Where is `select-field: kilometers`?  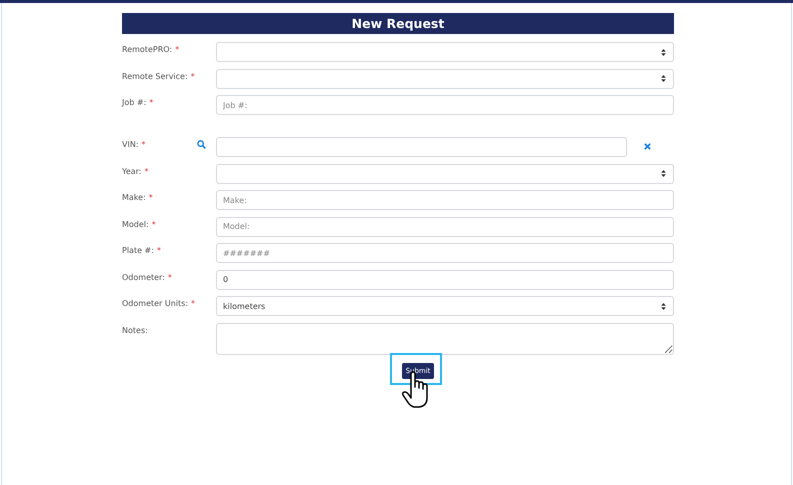
select-field: kilometers is located at coordinates (445, 306).